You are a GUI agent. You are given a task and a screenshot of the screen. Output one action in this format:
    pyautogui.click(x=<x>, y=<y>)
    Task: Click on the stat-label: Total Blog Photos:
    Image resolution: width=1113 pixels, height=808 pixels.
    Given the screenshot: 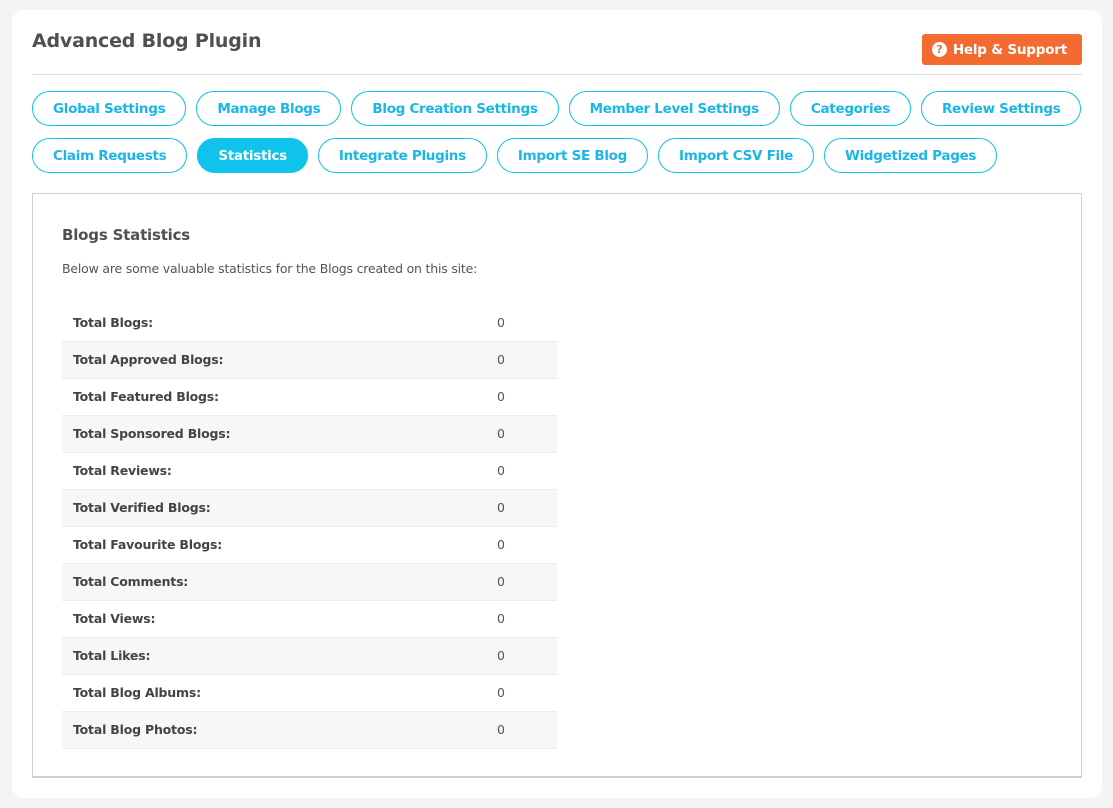 What is the action you would take?
    pyautogui.click(x=279, y=730)
    